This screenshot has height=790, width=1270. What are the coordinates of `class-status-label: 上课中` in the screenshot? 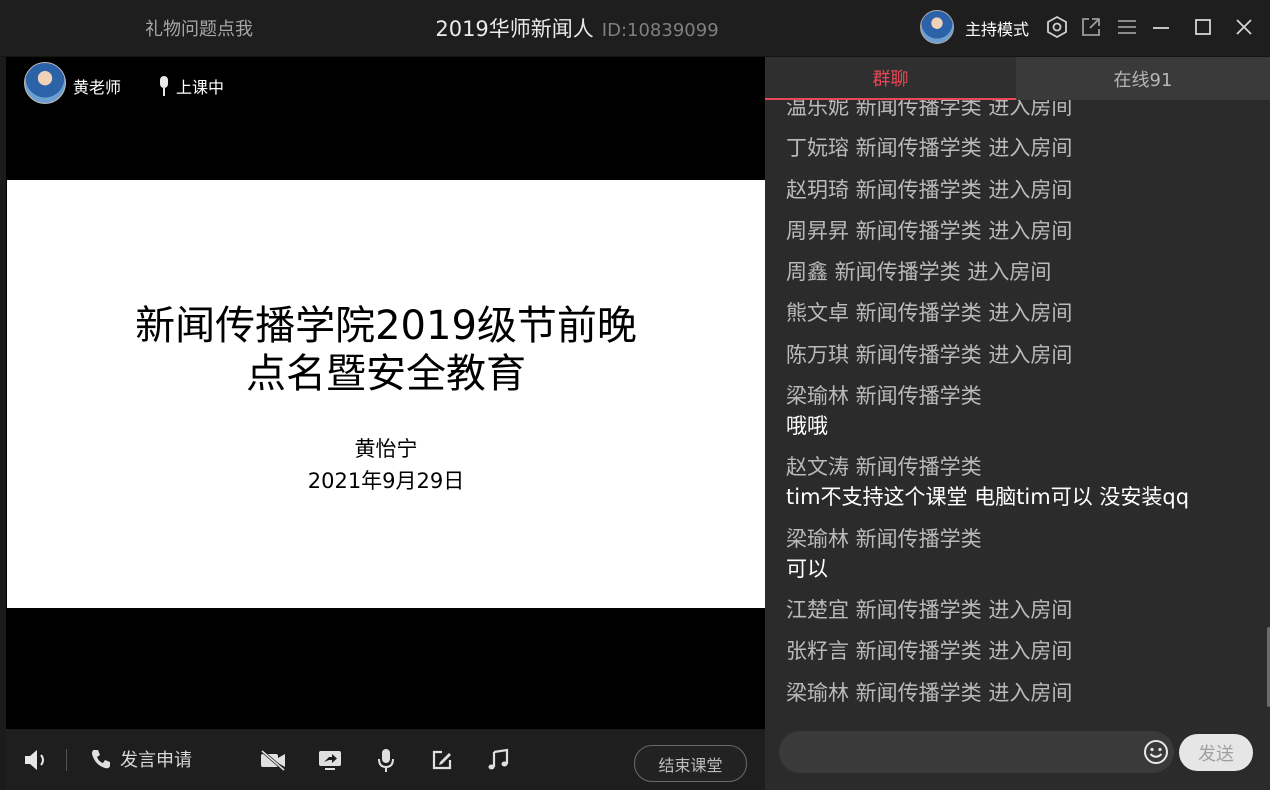 It's located at (200, 87).